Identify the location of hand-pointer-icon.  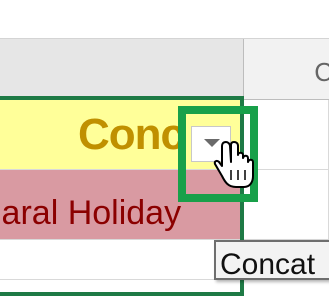
(233, 164).